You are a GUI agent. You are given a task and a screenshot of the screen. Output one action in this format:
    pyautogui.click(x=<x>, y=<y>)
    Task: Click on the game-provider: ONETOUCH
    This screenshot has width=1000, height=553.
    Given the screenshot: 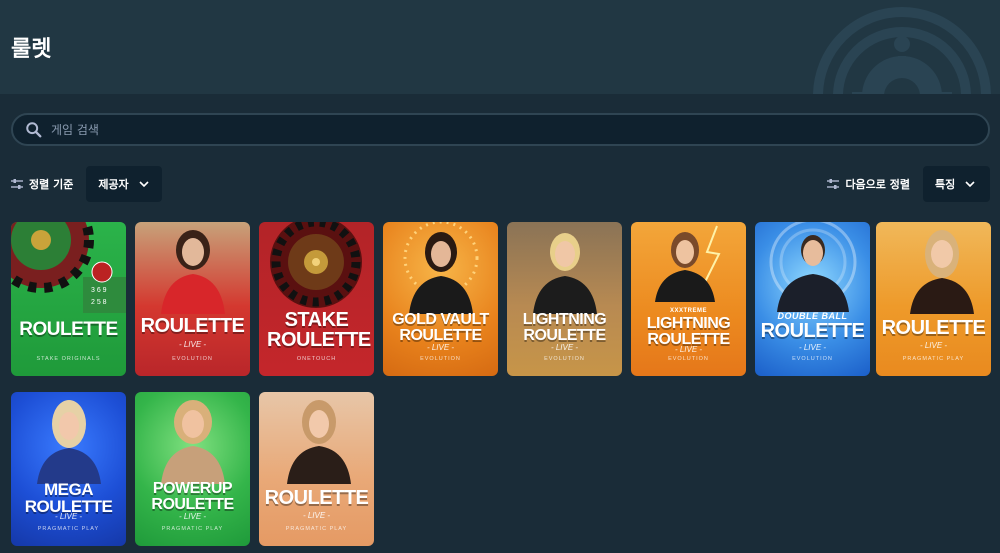 What is the action you would take?
    pyautogui.click(x=316, y=359)
    